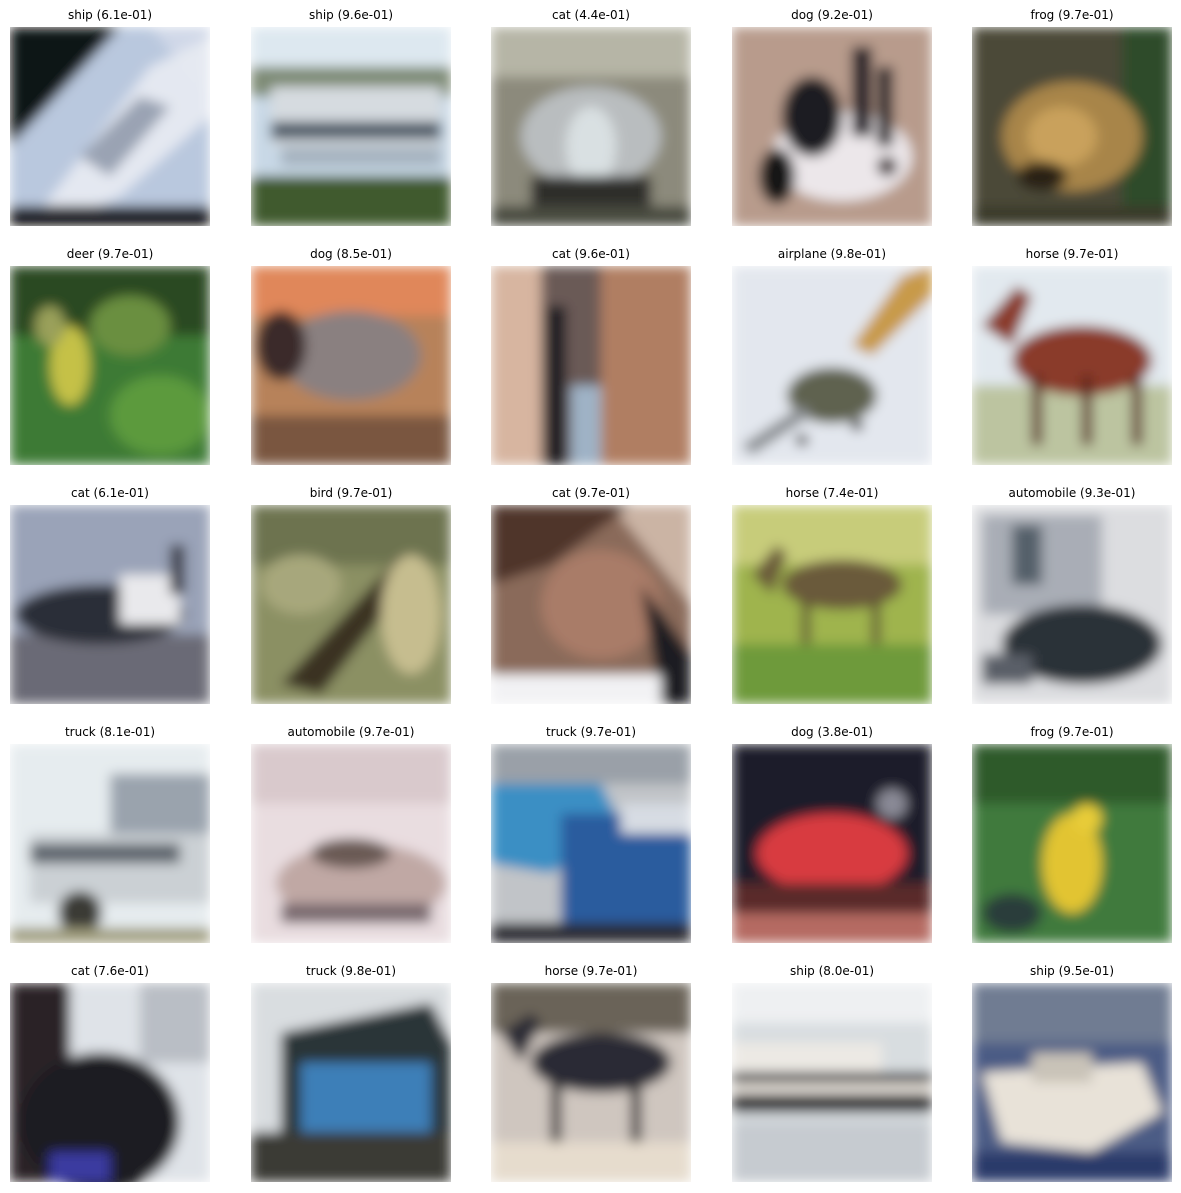  I want to click on prediction-label: cat (9.6e-01), so click(591, 254).